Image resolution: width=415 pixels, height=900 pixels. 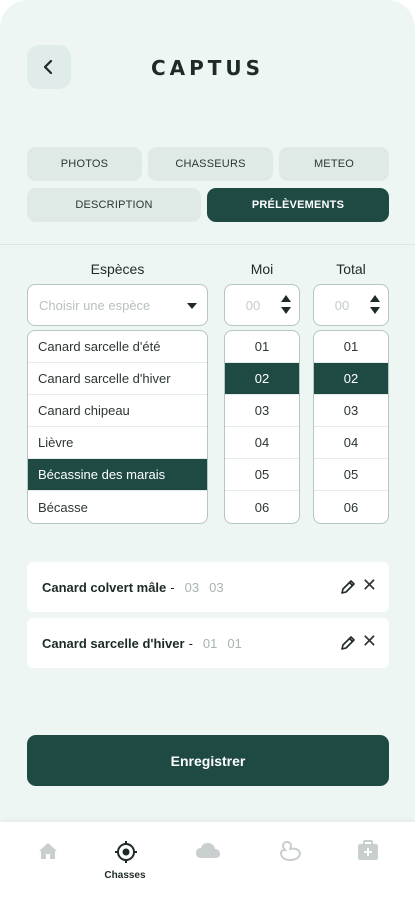 I want to click on entry-month: 01, so click(x=210, y=643).